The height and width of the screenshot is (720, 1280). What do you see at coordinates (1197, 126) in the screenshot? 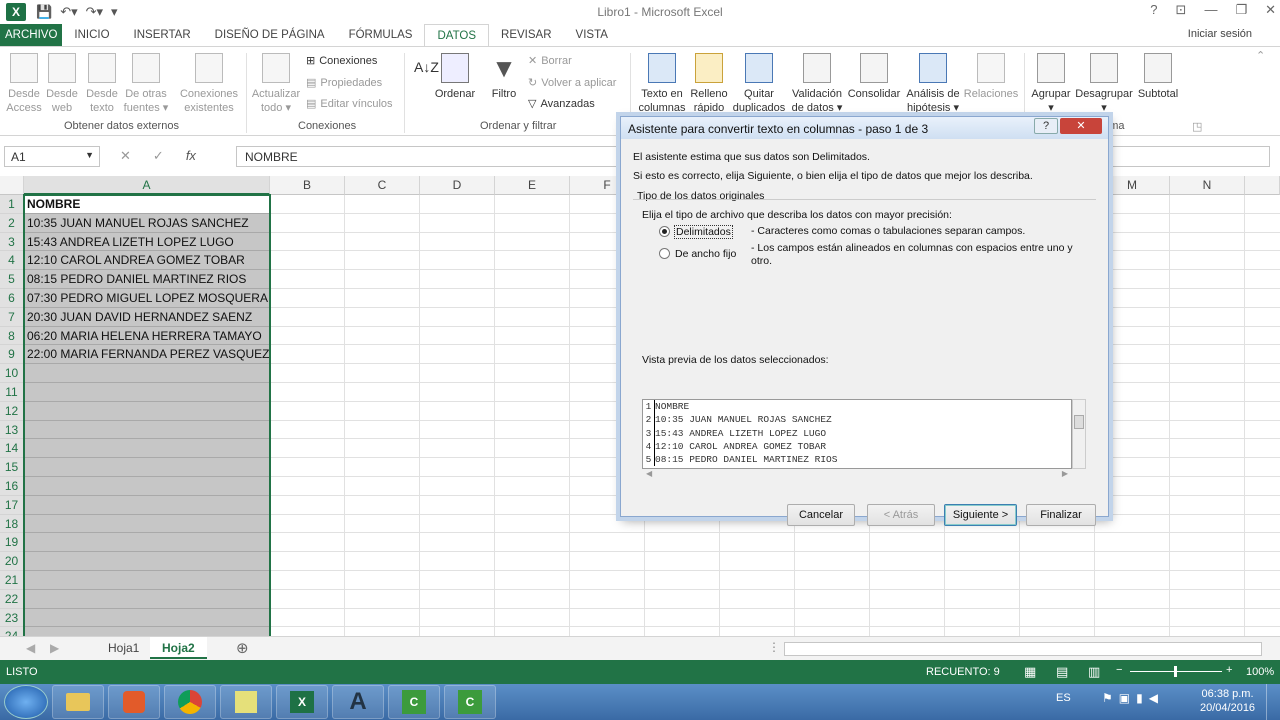
I see `dialog-launcher-icon: ◳` at bounding box center [1197, 126].